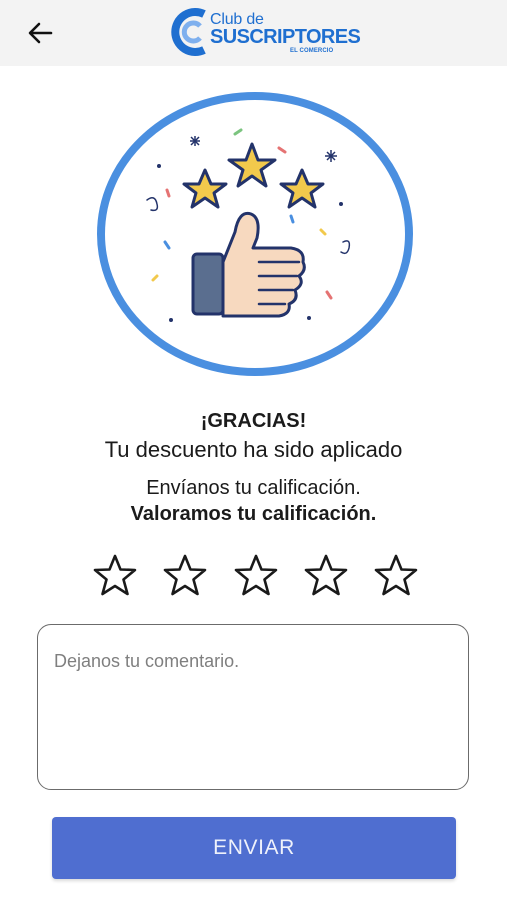 The height and width of the screenshot is (900, 507). What do you see at coordinates (195, 141) in the screenshot?
I see `sparkle-icon` at bounding box center [195, 141].